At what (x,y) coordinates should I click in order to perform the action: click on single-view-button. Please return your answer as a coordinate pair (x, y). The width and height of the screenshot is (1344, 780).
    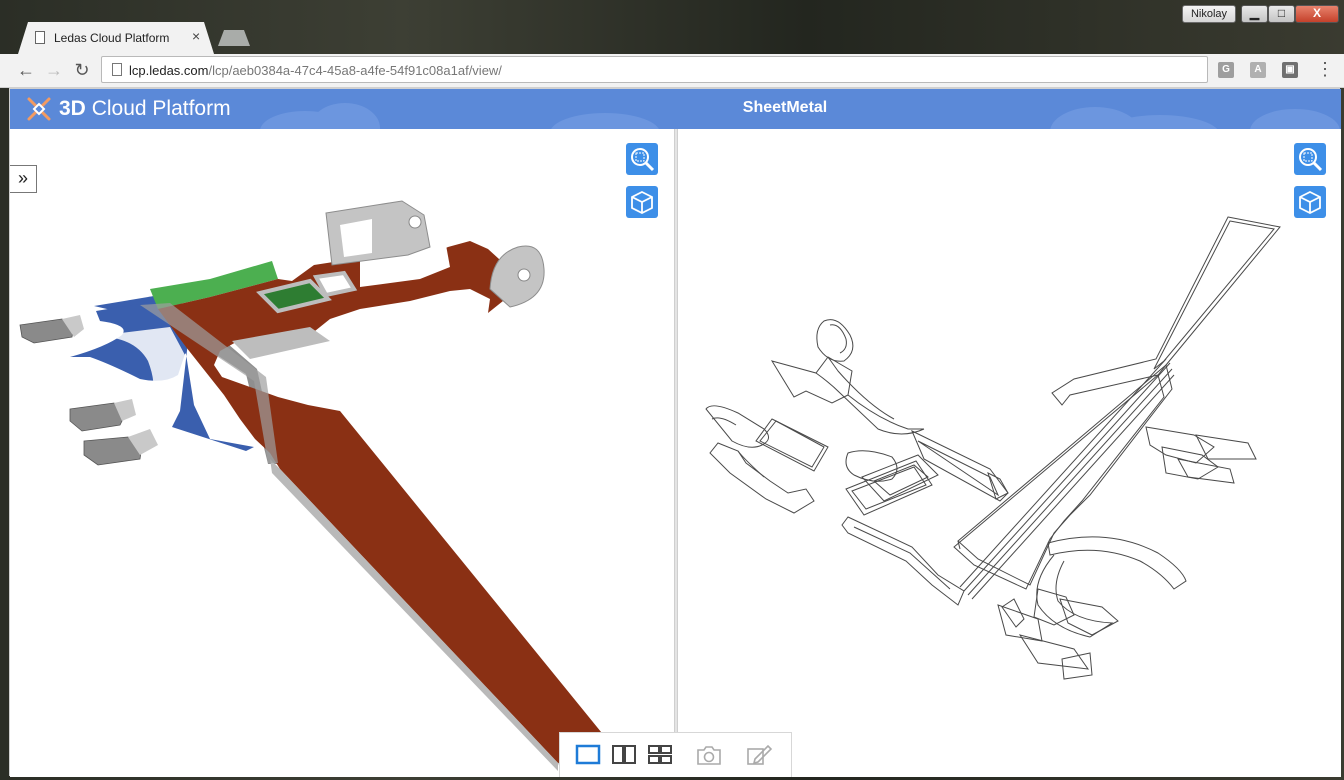
    Looking at the image, I should click on (588, 755).